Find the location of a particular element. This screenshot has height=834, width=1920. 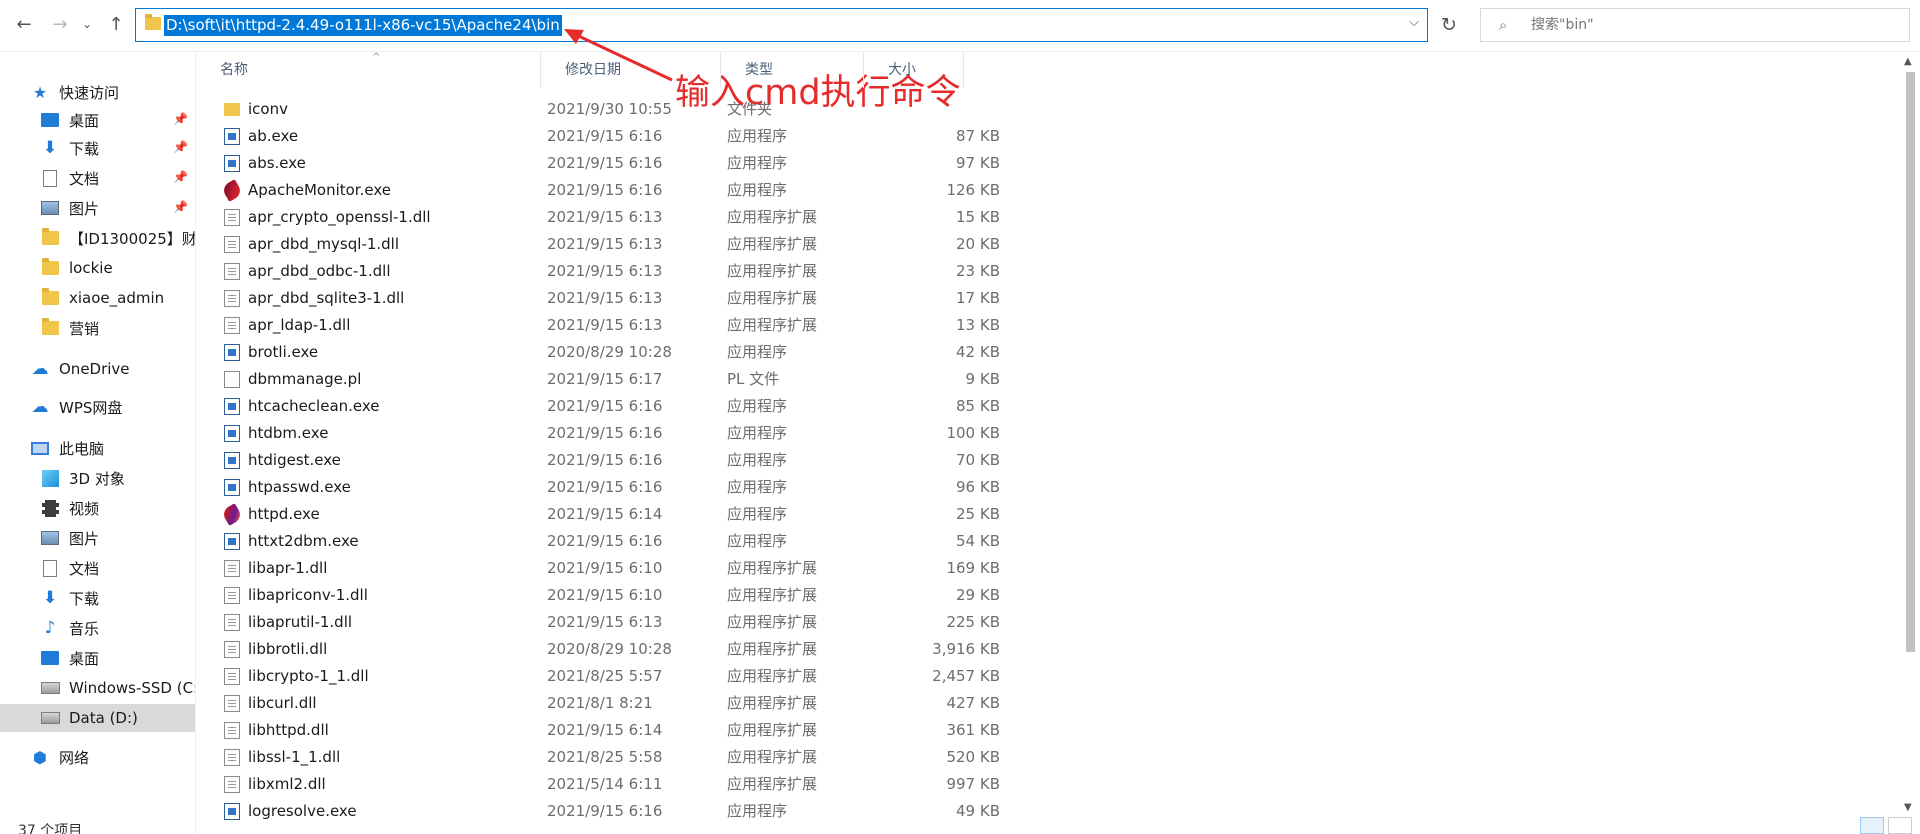

up-button: ↑ is located at coordinates (116, 24).